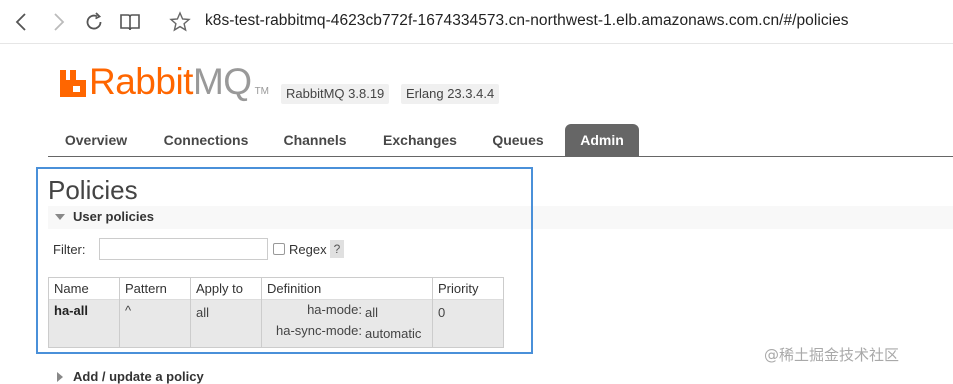 Image resolution: width=953 pixels, height=384 pixels. Describe the element at coordinates (180, 22) in the screenshot. I see `favorite-star-icon` at that location.